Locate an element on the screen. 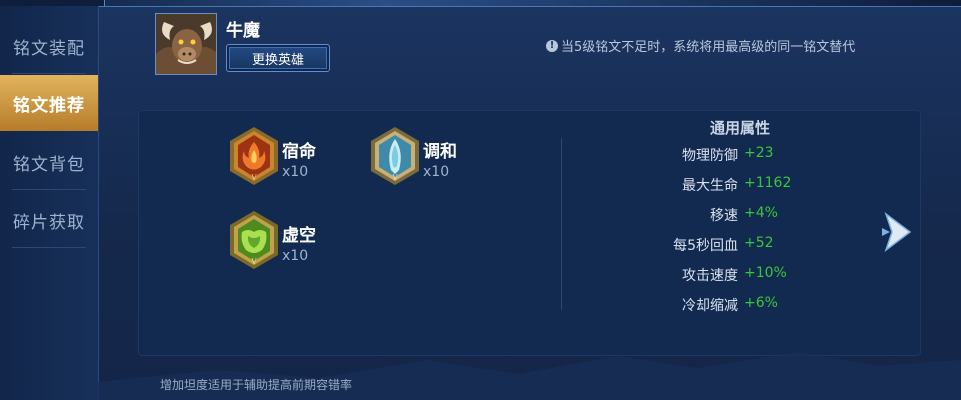 This screenshot has height=400, width=961. change-hero-button: 更换英雄 is located at coordinates (278, 58).